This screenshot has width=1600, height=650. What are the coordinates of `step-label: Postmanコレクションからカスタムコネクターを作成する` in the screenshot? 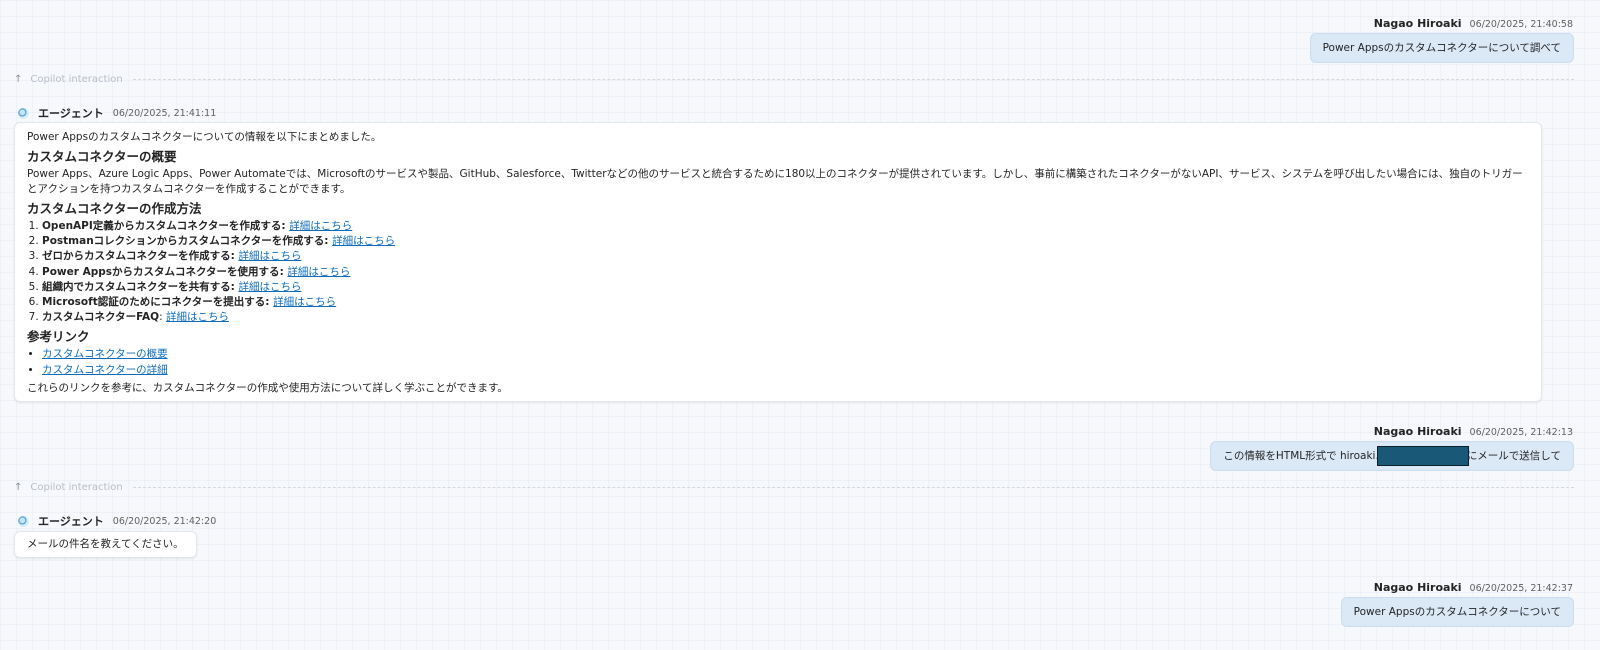 It's located at (183, 241).